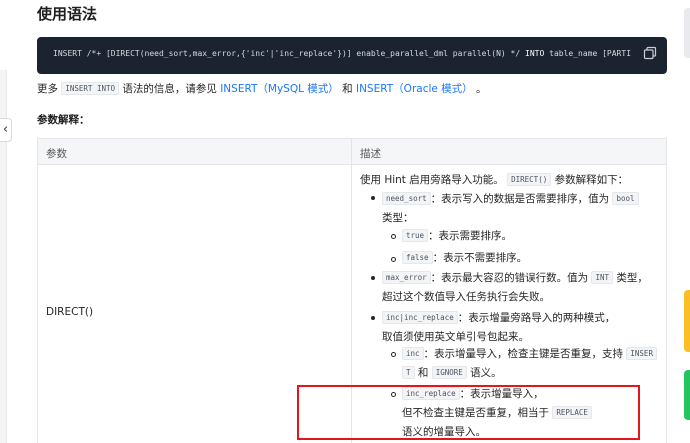 This screenshot has width=690, height=443. What do you see at coordinates (464, 257) in the screenshot?
I see `false-item: false ：表示不需要排序。` at bounding box center [464, 257].